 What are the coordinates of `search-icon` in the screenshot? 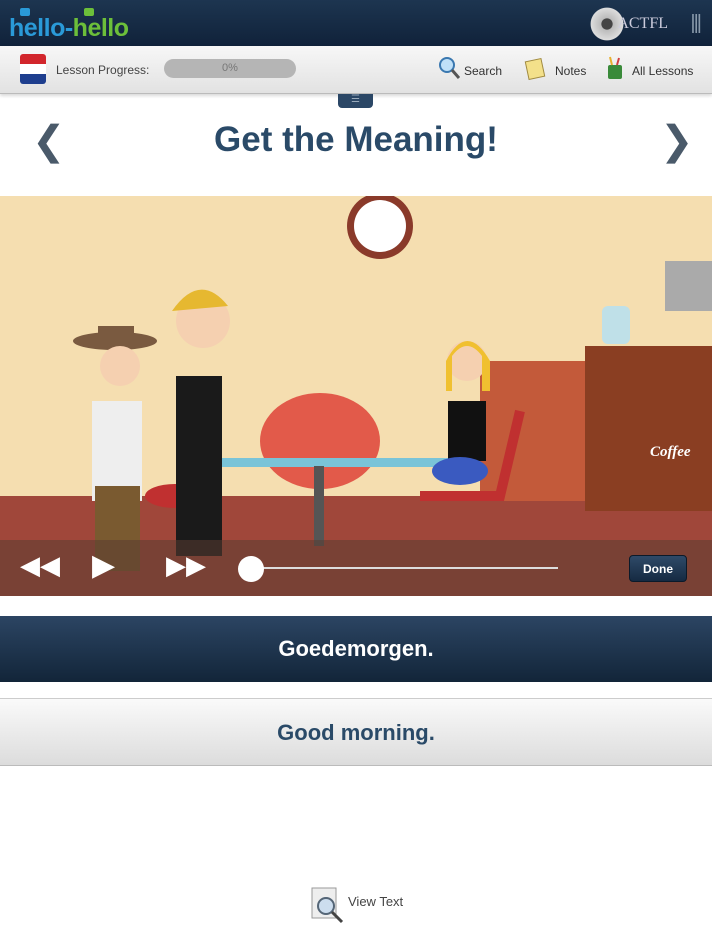 It's located at (449, 68).